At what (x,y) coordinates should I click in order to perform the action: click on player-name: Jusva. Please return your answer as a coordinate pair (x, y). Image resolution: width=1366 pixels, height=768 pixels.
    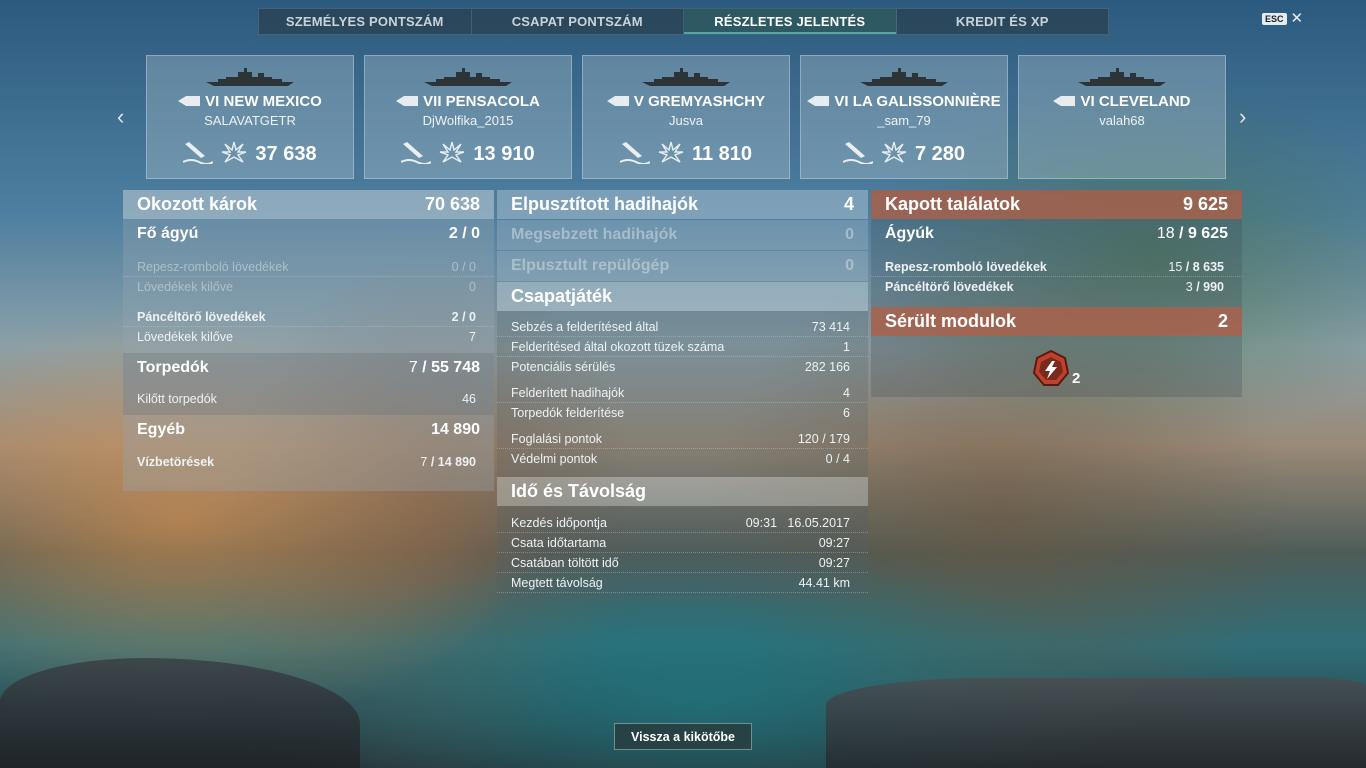
    Looking at the image, I should click on (686, 120).